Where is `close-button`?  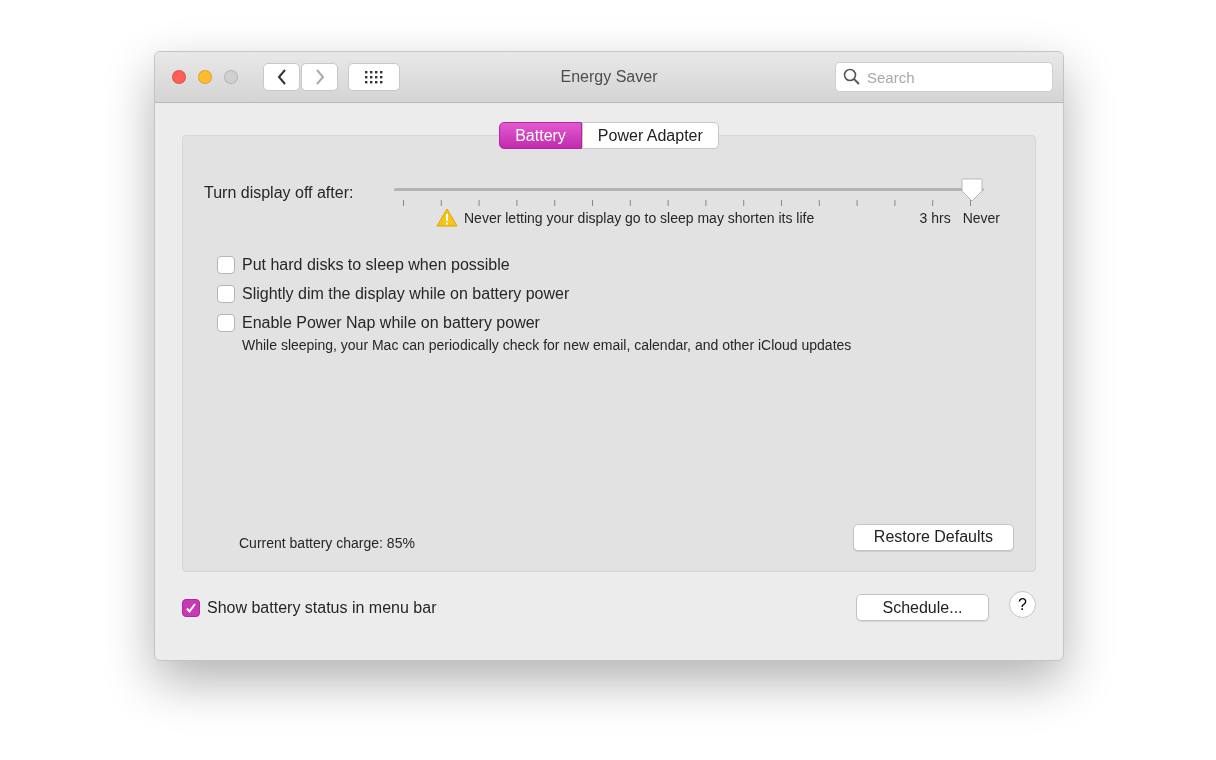 close-button is located at coordinates (179, 77).